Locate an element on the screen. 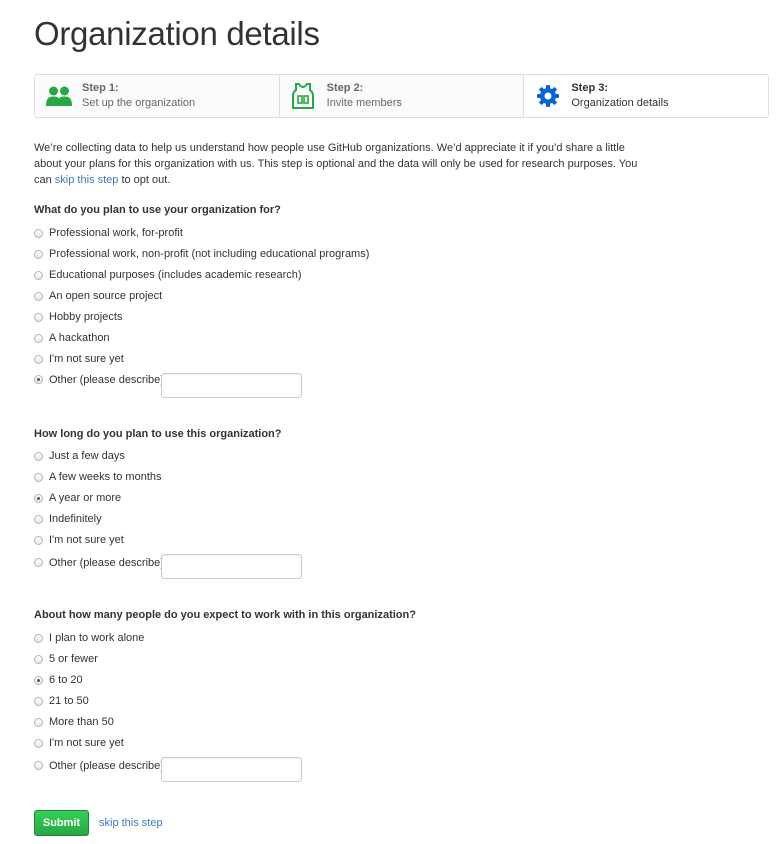  duration-option-few-days: Just a few days is located at coordinates (79, 456).